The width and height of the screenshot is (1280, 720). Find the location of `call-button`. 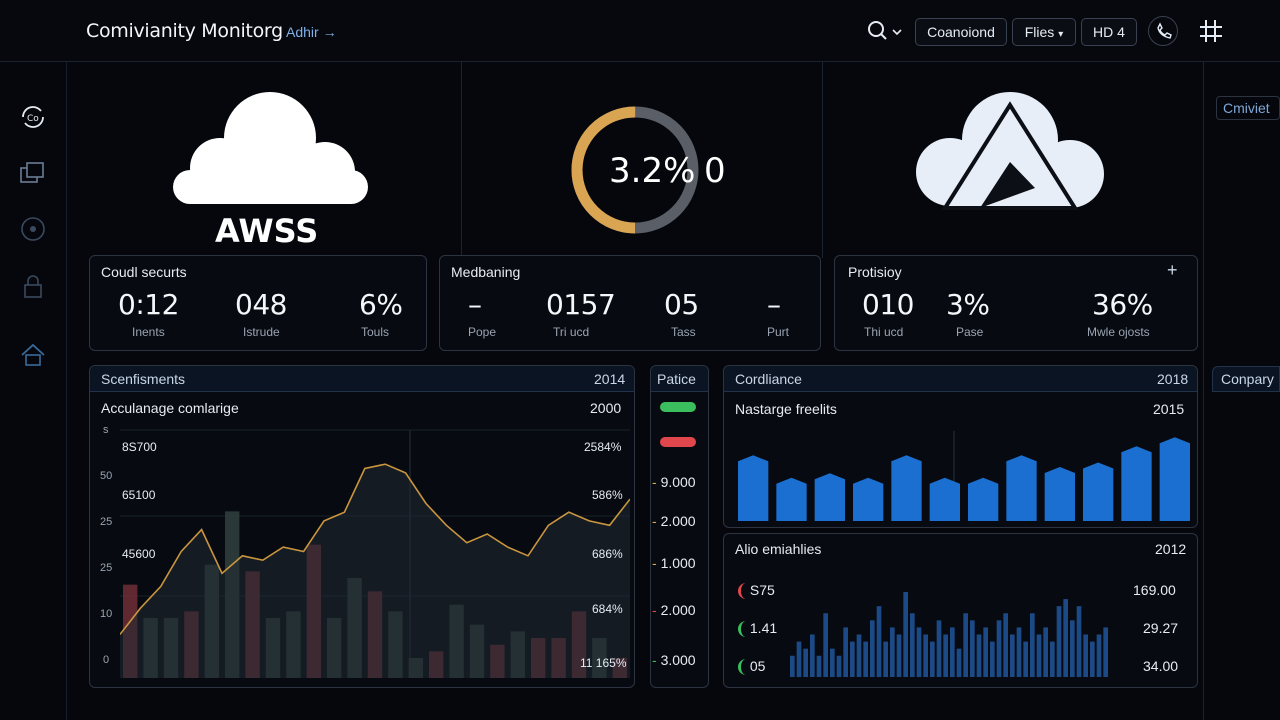

call-button is located at coordinates (1163, 31).